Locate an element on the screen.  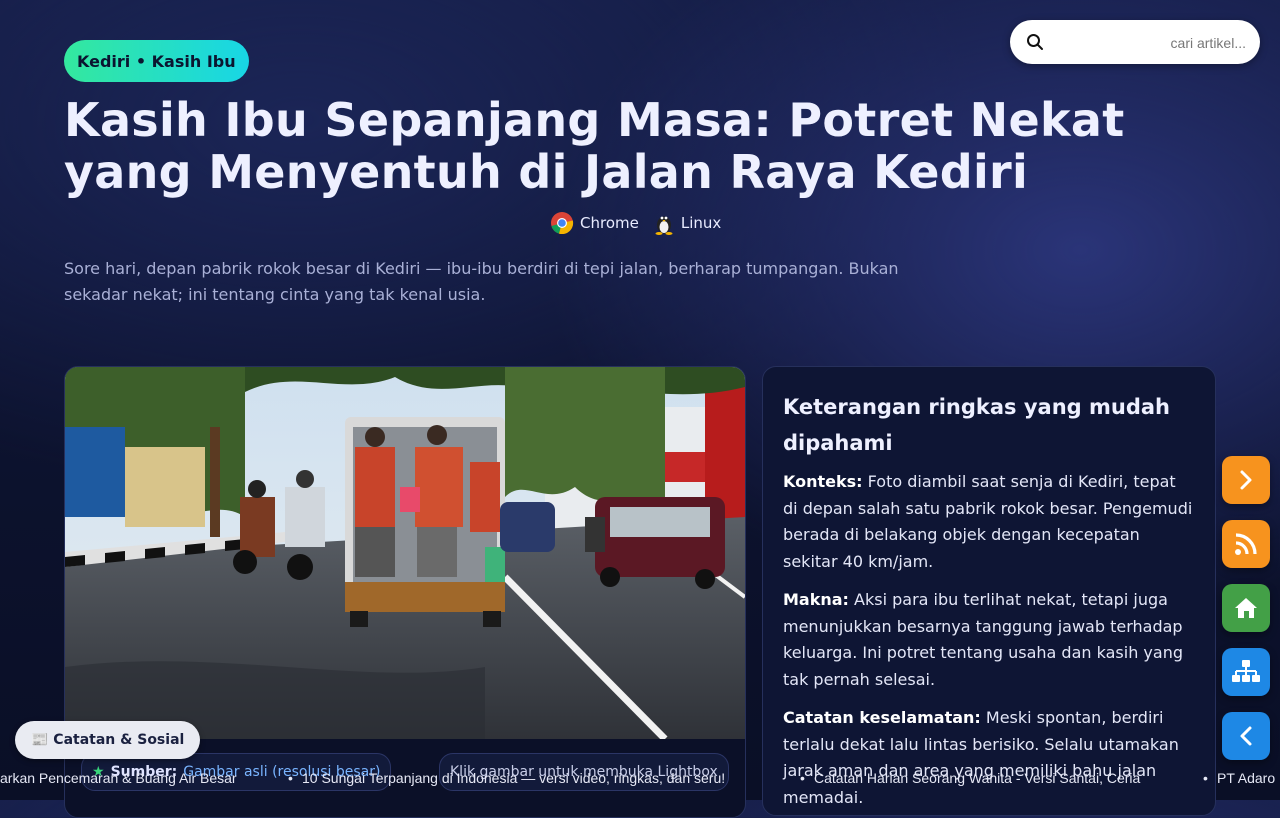
back-button is located at coordinates (1246, 736).